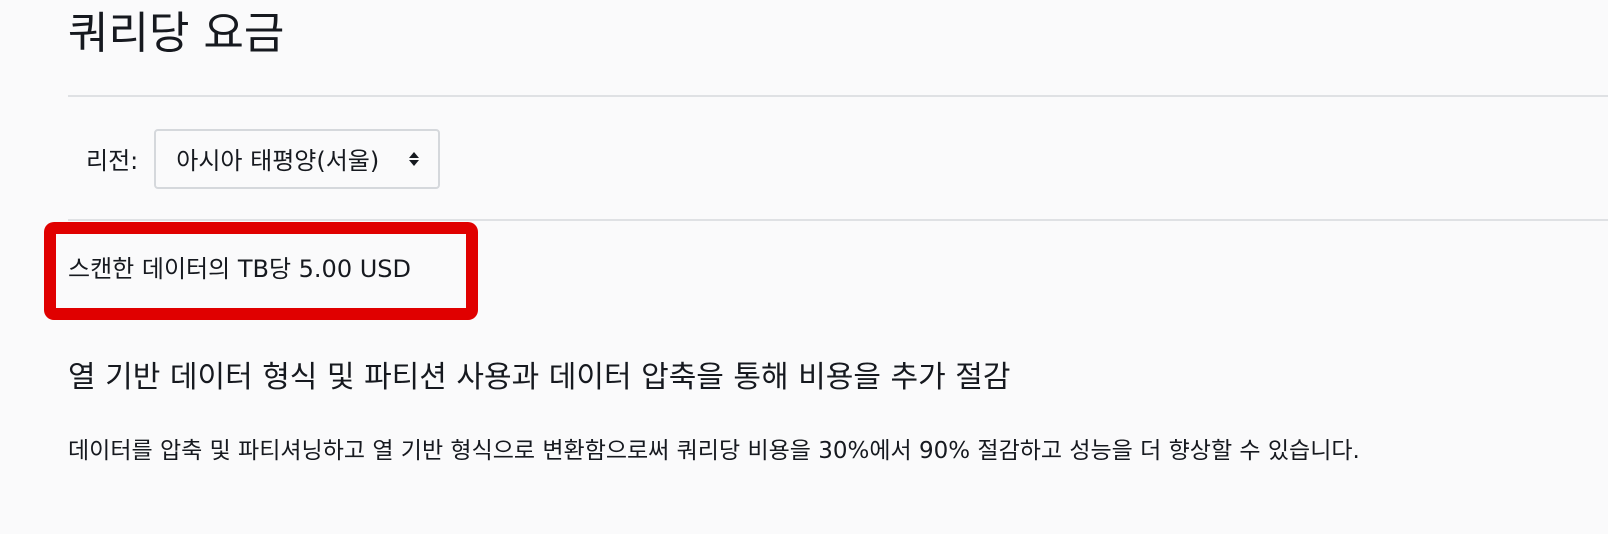 This screenshot has height=534, width=1608. Describe the element at coordinates (414, 158) in the screenshot. I see `sort-arrows-icon` at that location.